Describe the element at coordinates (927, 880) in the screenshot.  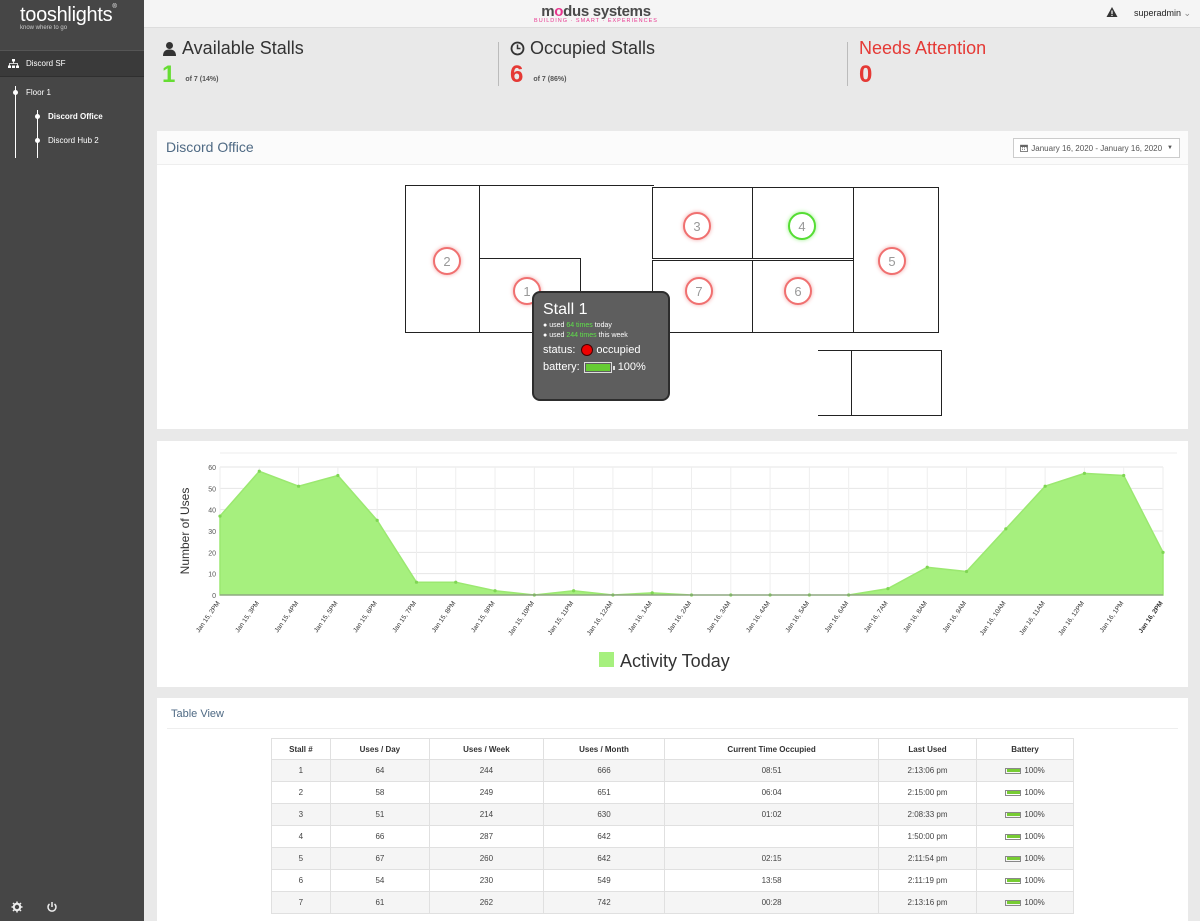
I see `table-cell: 2:11:19 pm` at that location.